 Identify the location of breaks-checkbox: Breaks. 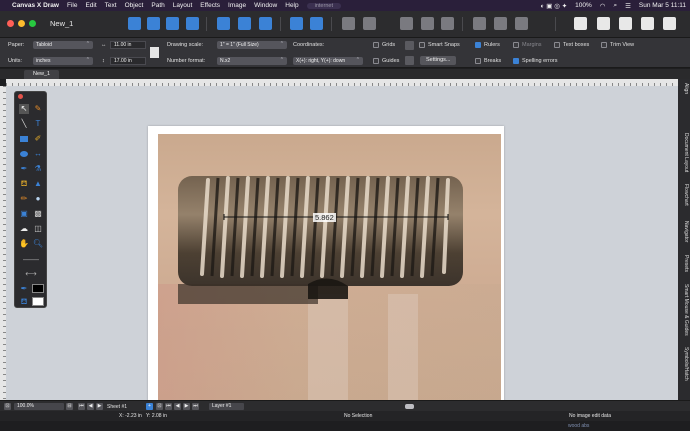
(488, 61).